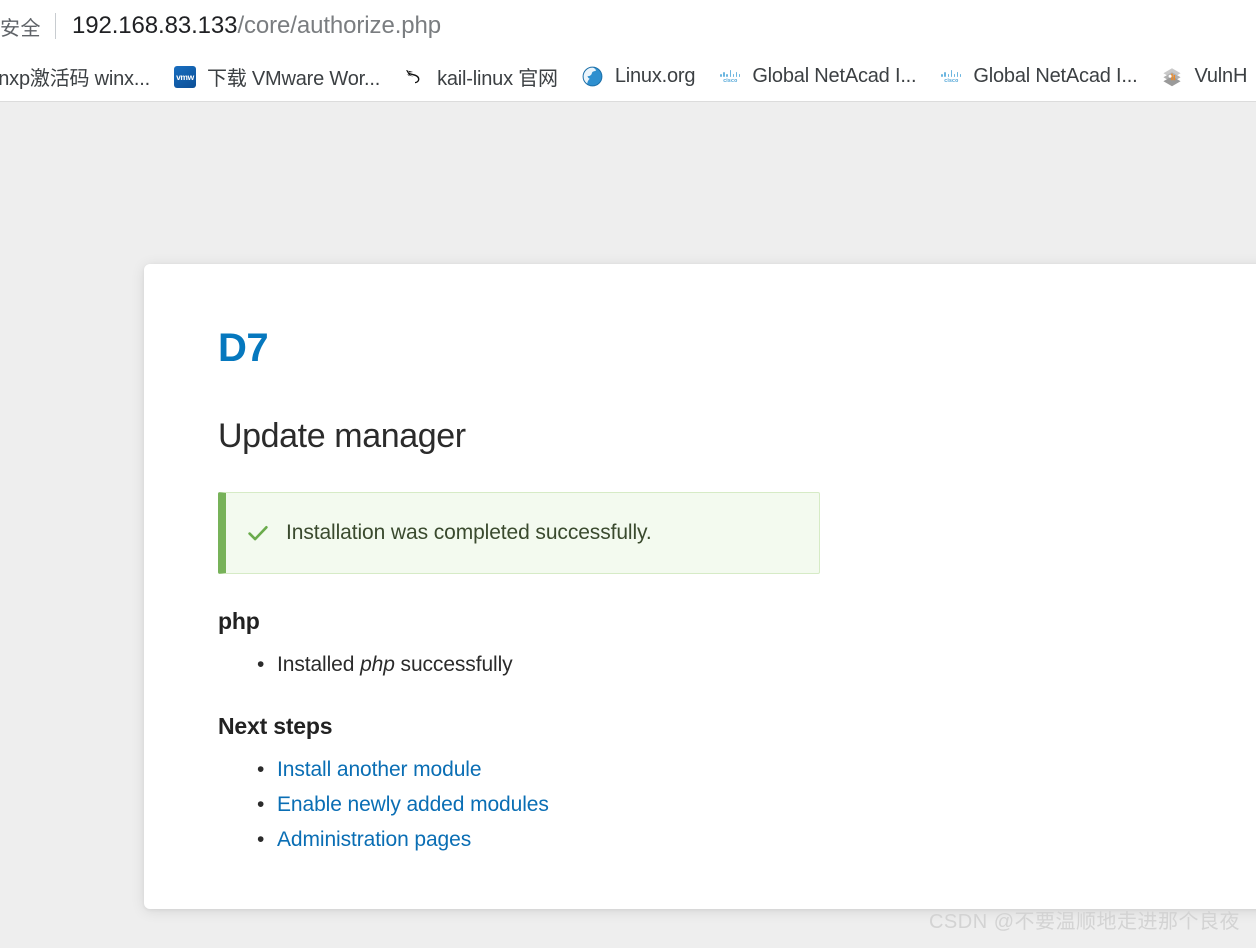 This screenshot has height=948, width=1256. I want to click on list-item: Installed php successfully, so click(756, 665).